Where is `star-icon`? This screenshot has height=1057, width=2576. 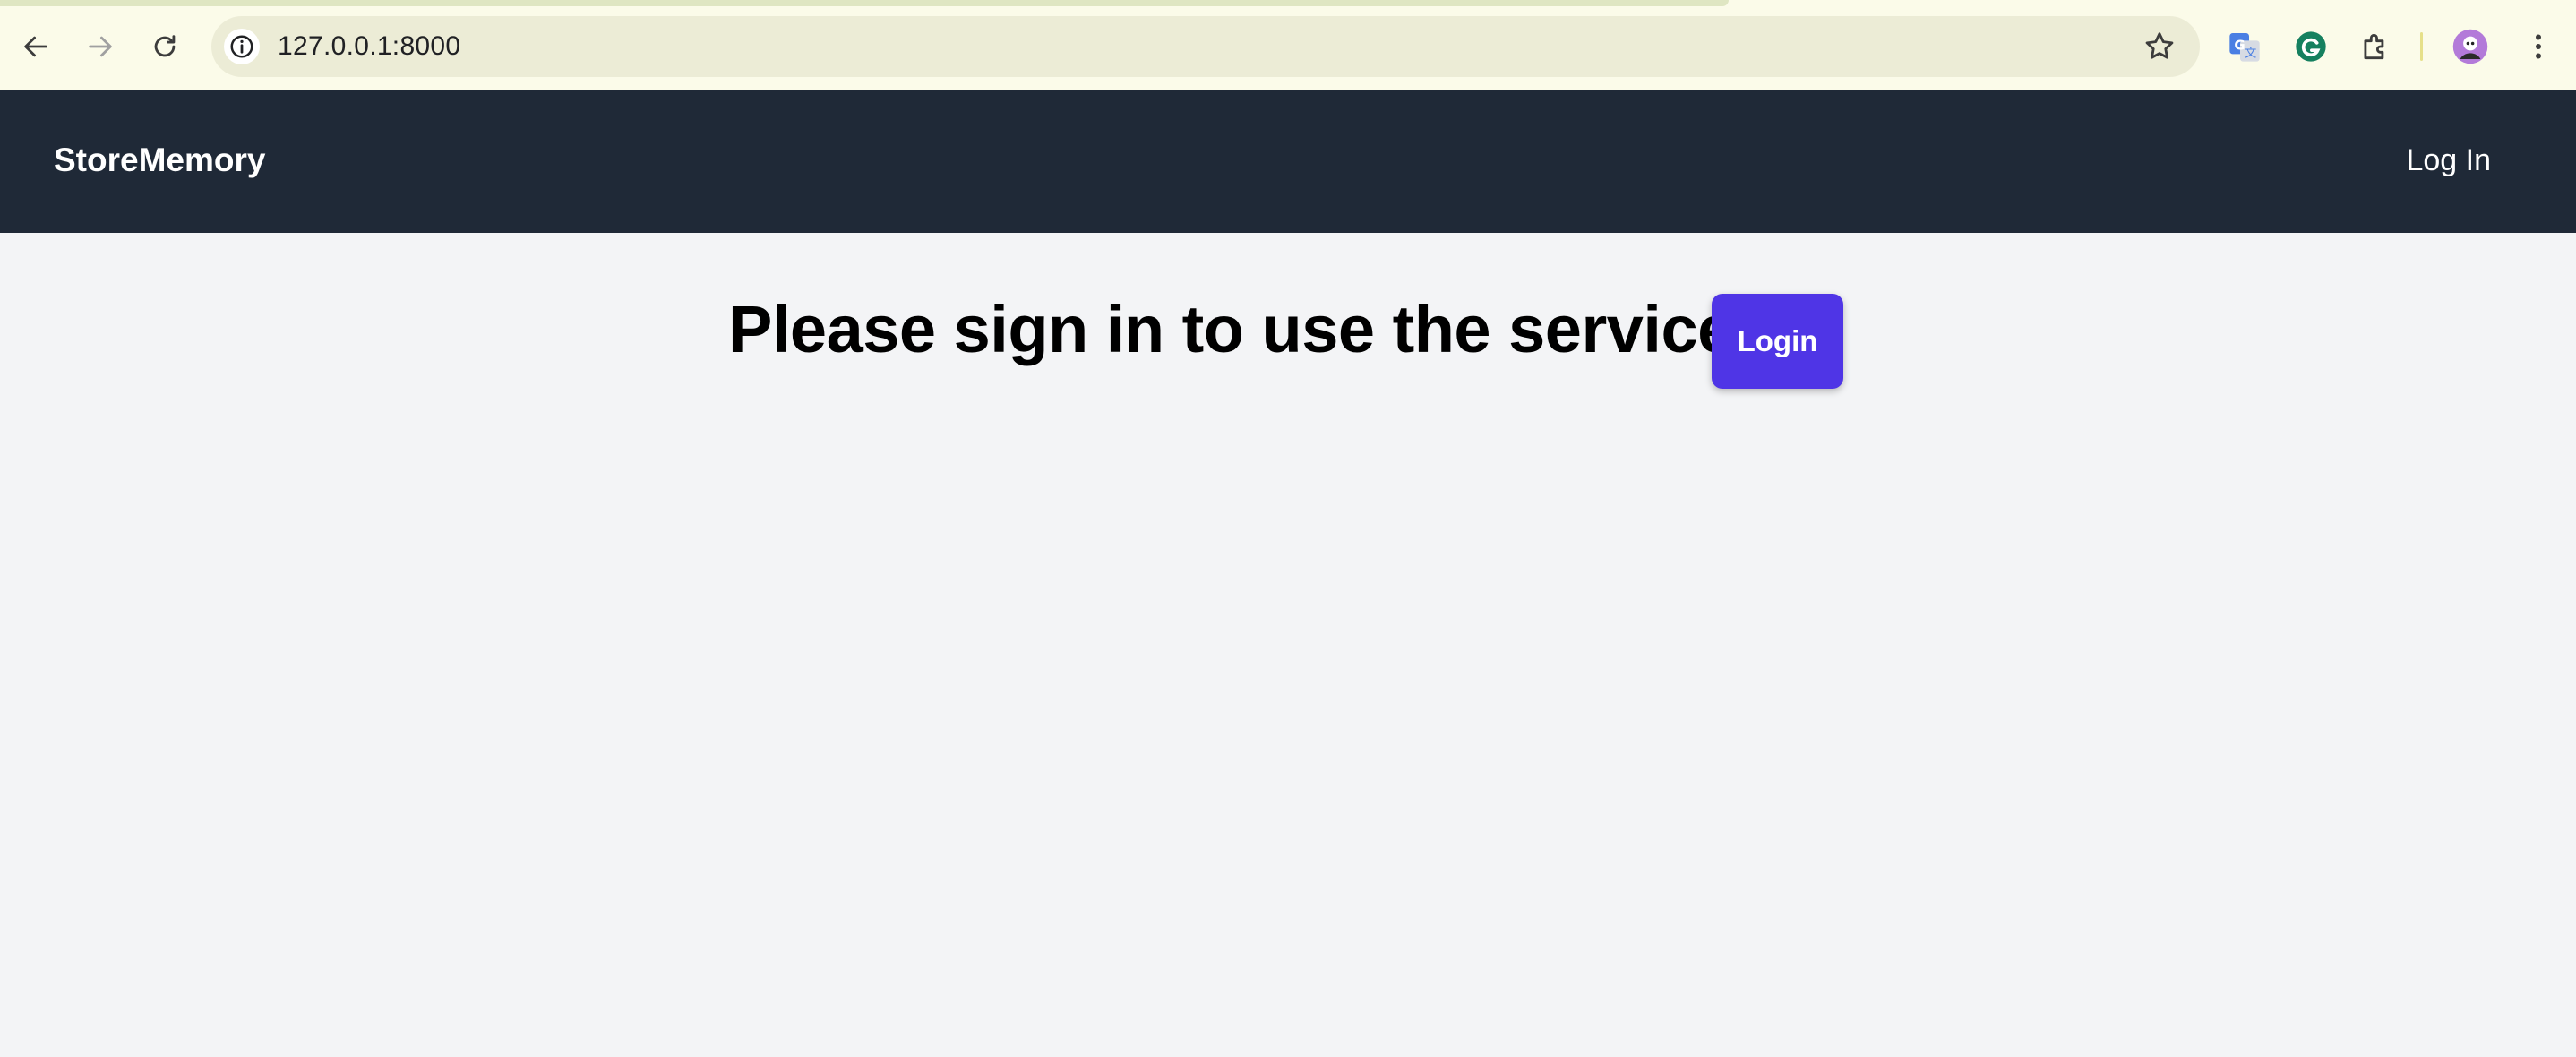
star-icon is located at coordinates (2159, 47).